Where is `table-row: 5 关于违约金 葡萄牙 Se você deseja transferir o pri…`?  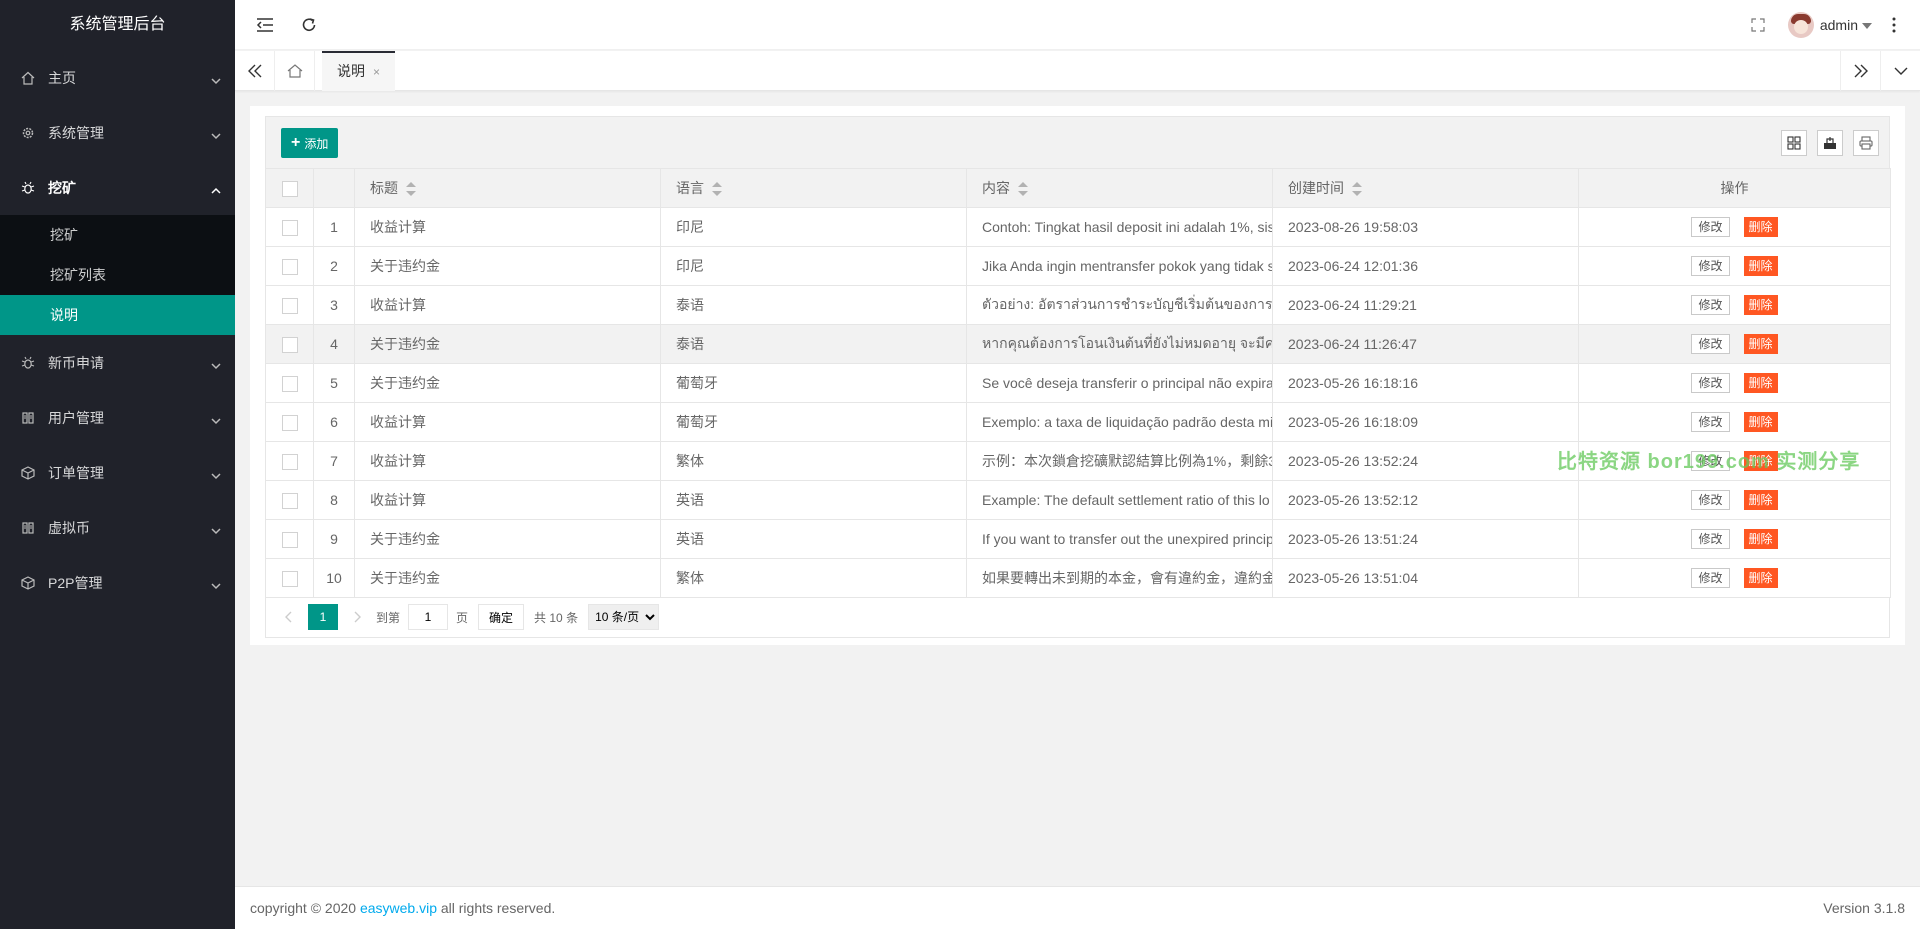 table-row: 5 关于违约金 葡萄牙 Se você deseja transferir o pri… is located at coordinates (1078, 383).